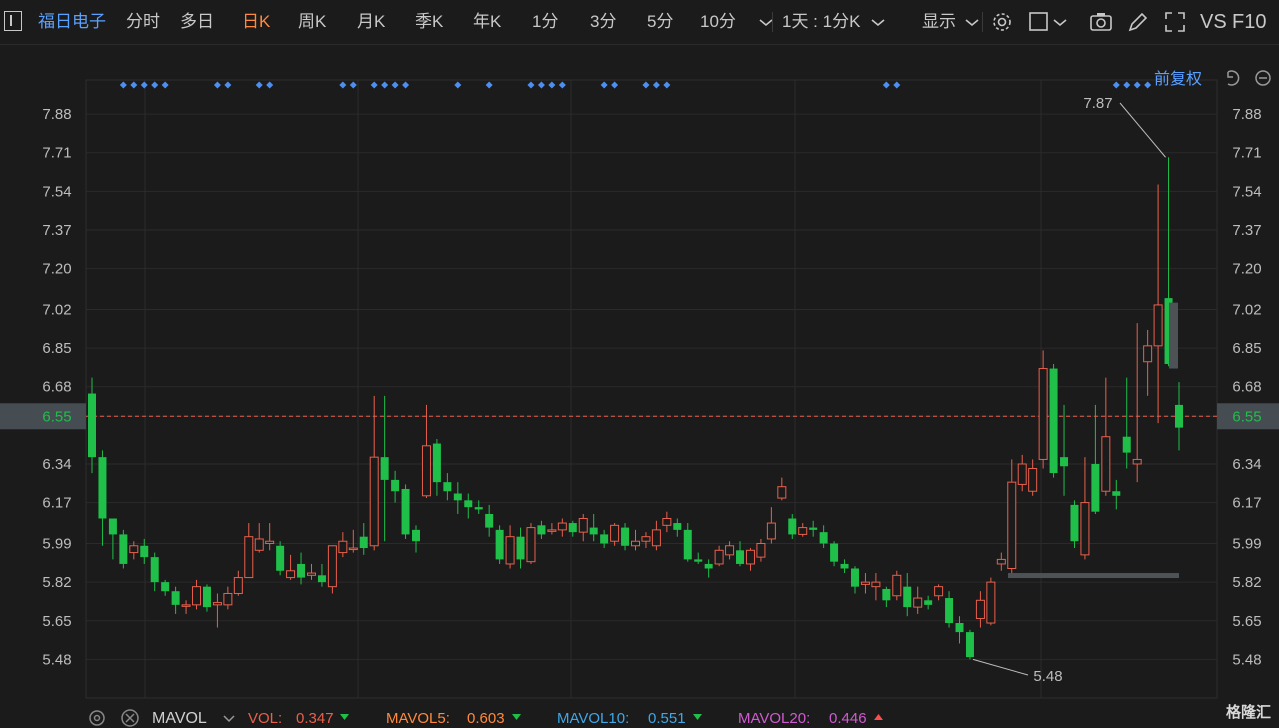 The image size is (1279, 728). Describe the element at coordinates (418, 718) in the screenshot. I see `indicator-label: MAVOL5:` at that location.